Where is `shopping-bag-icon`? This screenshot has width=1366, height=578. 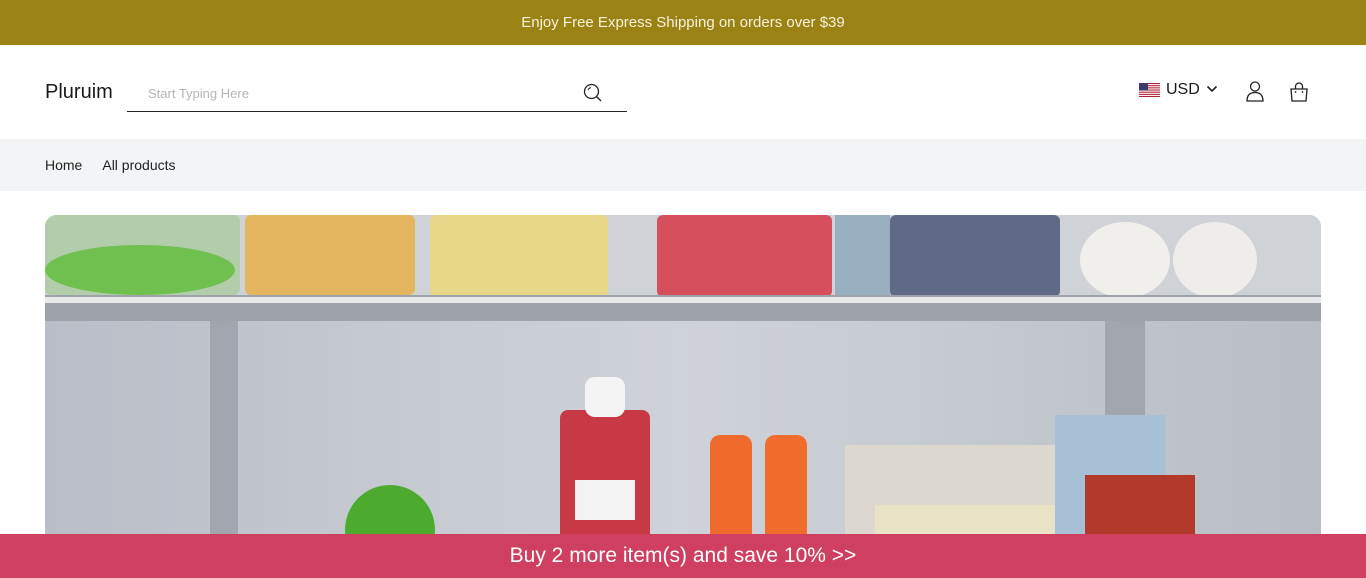
shopping-bag-icon is located at coordinates (1299, 92).